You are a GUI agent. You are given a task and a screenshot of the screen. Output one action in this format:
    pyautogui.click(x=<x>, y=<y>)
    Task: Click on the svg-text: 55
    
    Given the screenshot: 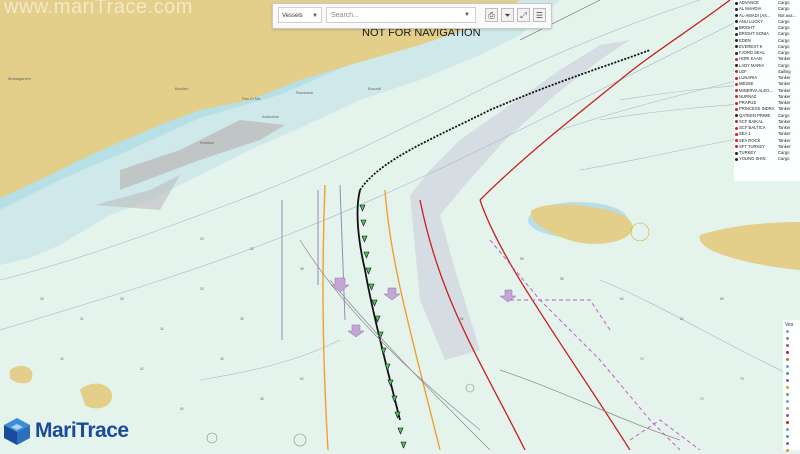 What is the action you would take?
    pyautogui.click(x=522, y=259)
    